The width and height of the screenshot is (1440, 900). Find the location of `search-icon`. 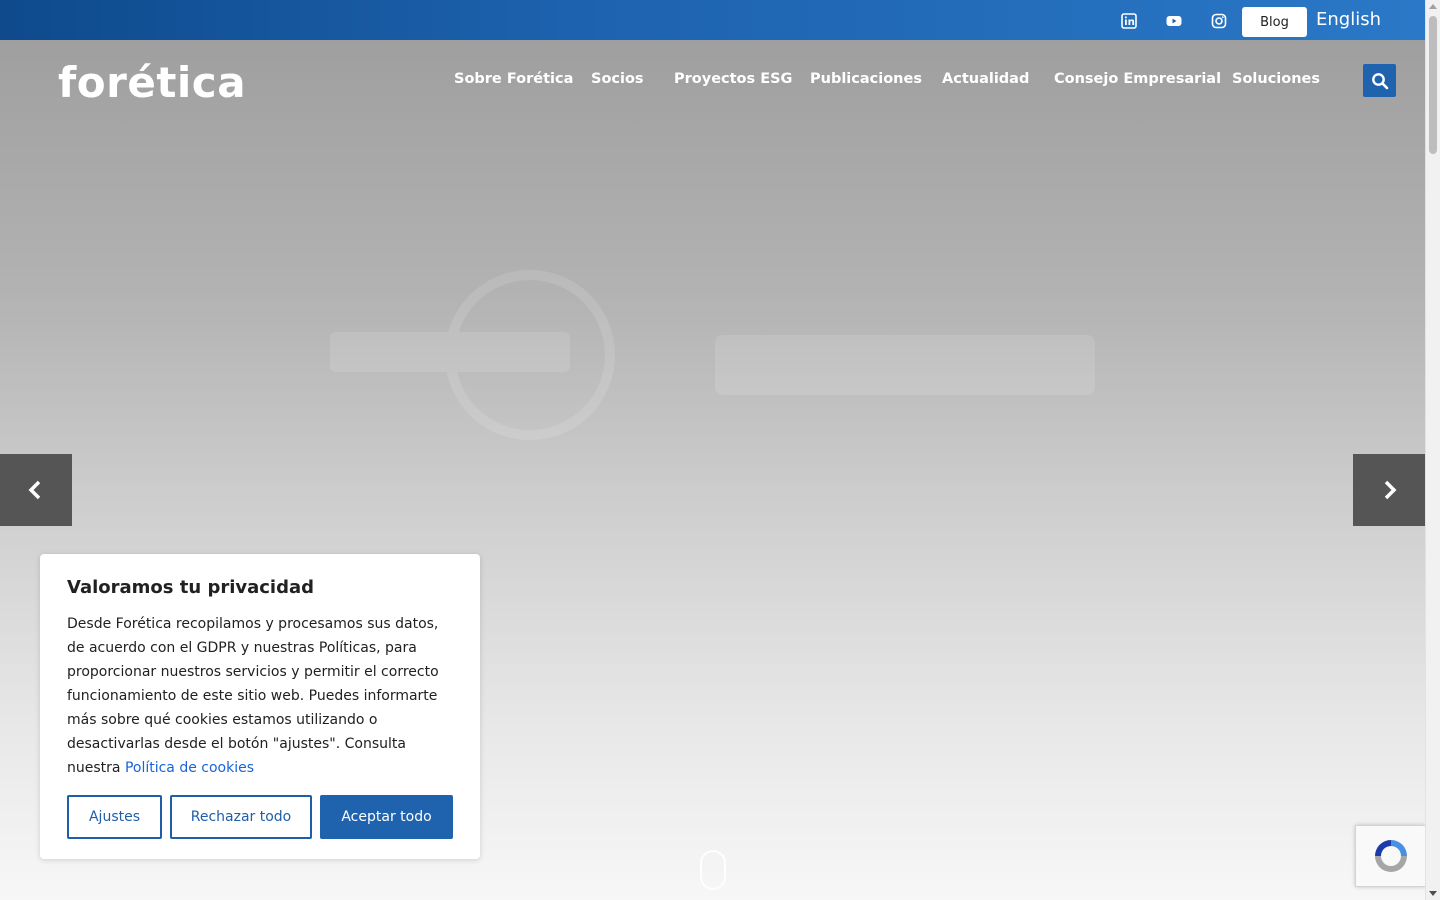

search-icon is located at coordinates (1379, 80).